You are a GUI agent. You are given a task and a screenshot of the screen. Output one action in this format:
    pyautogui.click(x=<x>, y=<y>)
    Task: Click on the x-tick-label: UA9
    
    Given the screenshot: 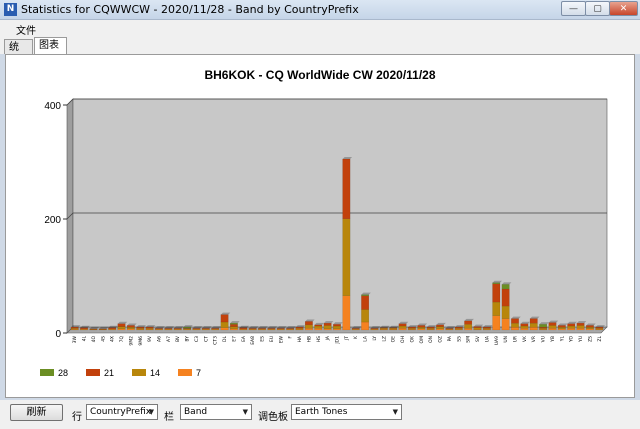 What is the action you would take?
    pyautogui.click(x=497, y=340)
    